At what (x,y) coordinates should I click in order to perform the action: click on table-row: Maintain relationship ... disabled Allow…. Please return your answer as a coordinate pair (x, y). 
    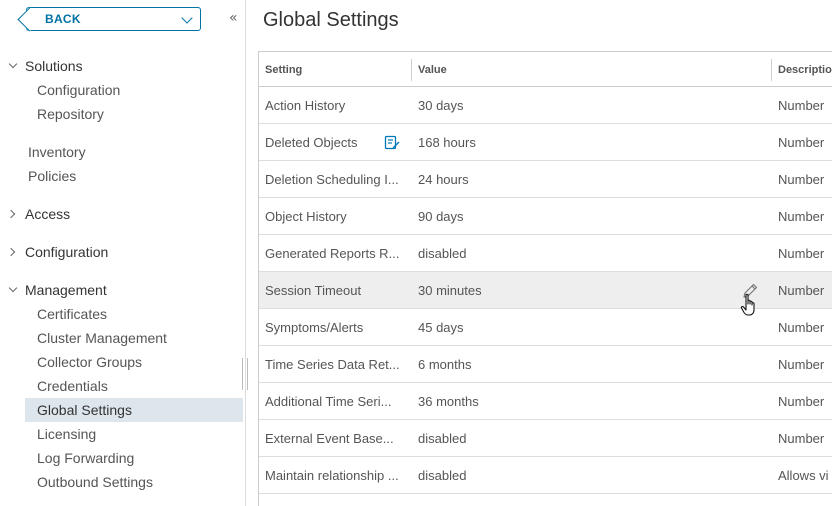
    Looking at the image, I should click on (545, 475).